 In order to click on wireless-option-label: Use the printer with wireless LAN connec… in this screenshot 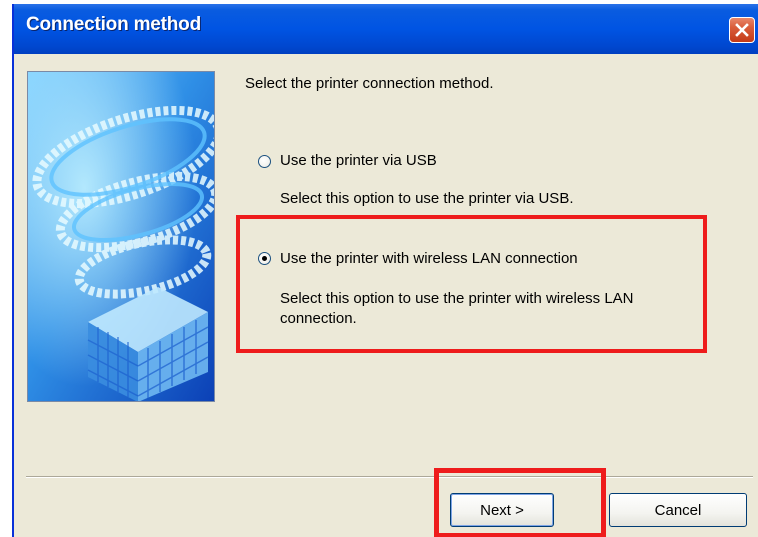, I will do `click(429, 258)`.